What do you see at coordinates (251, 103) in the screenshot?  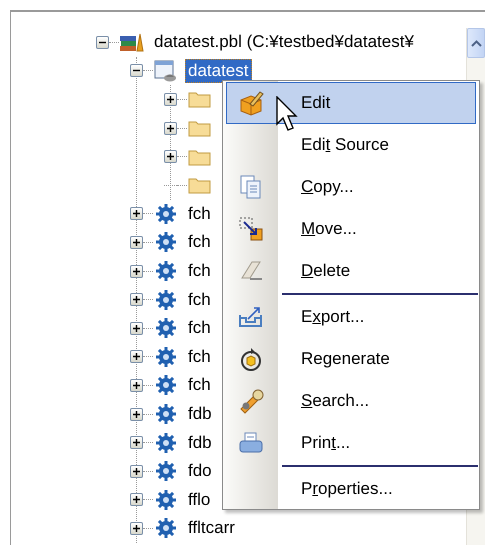 I see `box-pencil-icon` at bounding box center [251, 103].